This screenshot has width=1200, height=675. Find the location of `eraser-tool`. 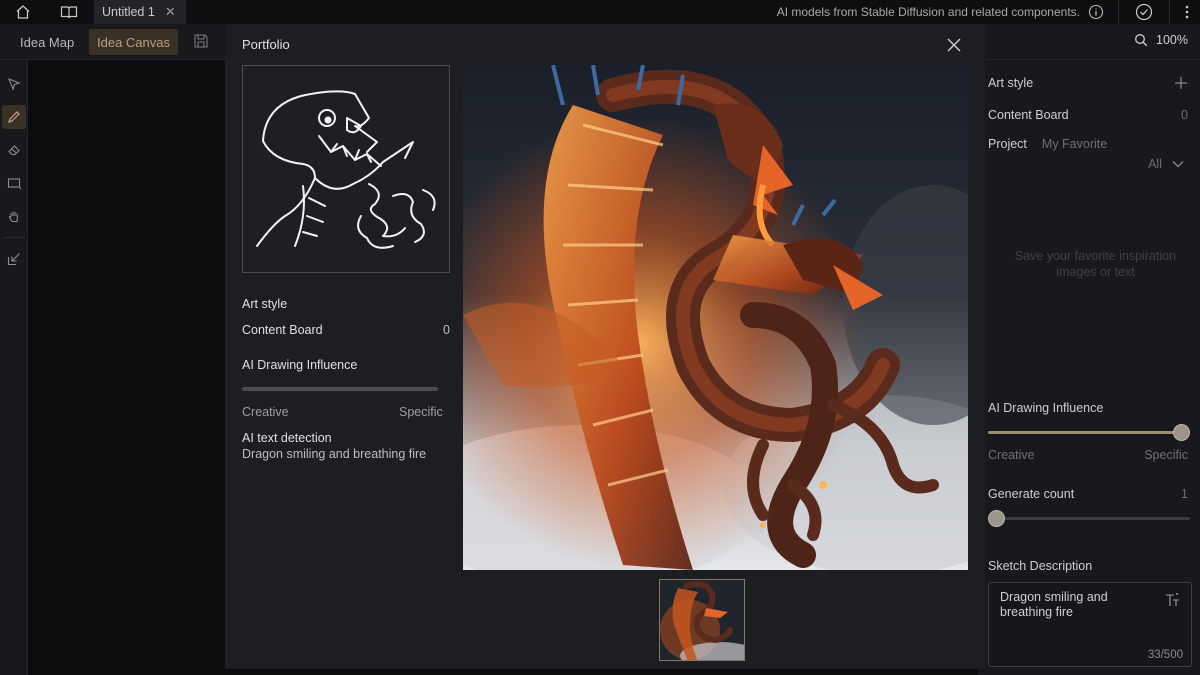

eraser-tool is located at coordinates (14, 150).